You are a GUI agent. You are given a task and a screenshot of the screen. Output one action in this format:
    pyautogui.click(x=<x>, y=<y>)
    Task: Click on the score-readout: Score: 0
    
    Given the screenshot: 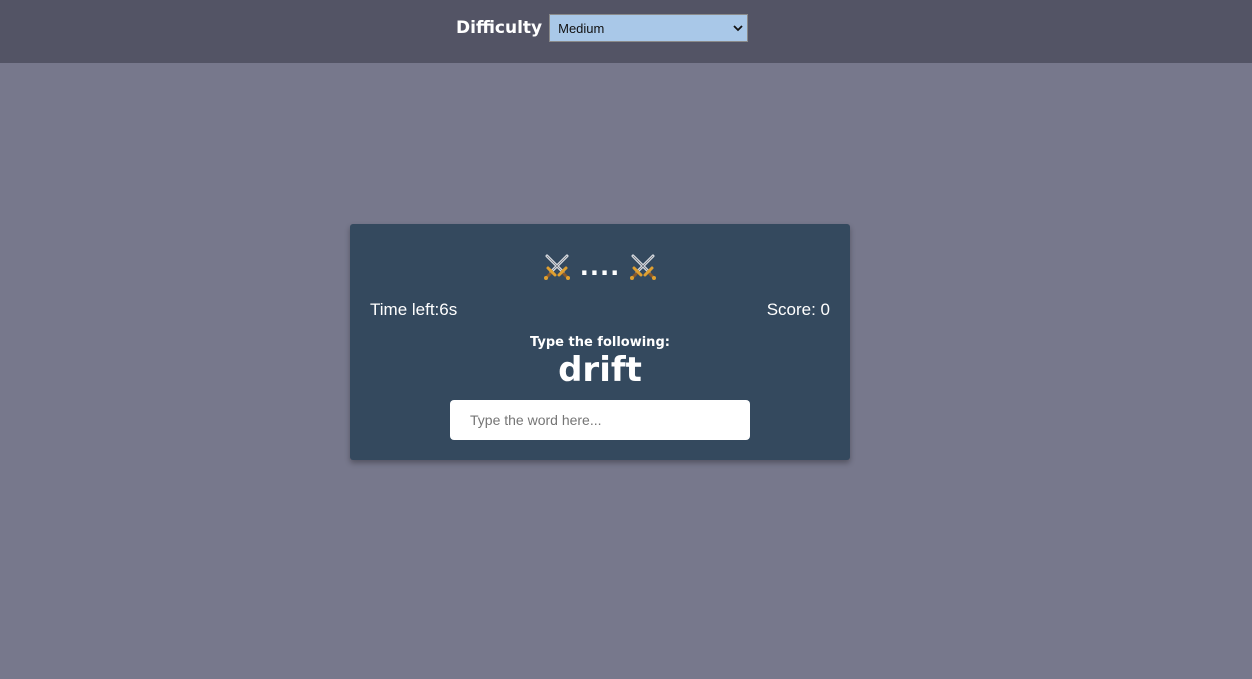 What is the action you would take?
    pyautogui.click(x=798, y=309)
    